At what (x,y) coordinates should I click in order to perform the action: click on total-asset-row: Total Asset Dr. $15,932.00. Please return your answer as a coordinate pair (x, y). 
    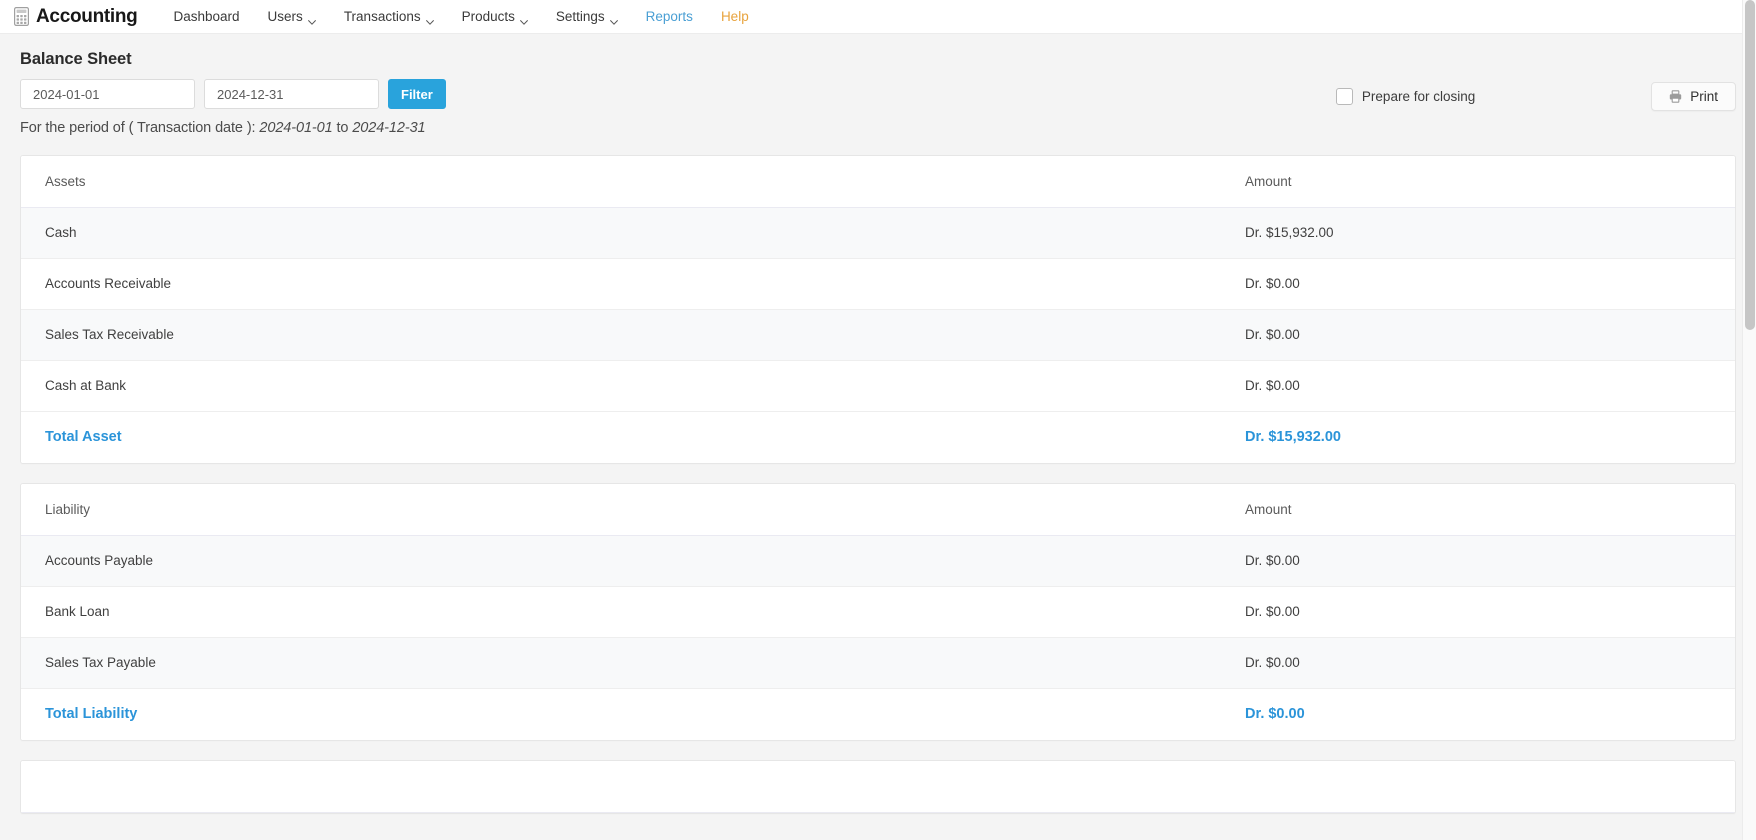
    Looking at the image, I should click on (878, 436).